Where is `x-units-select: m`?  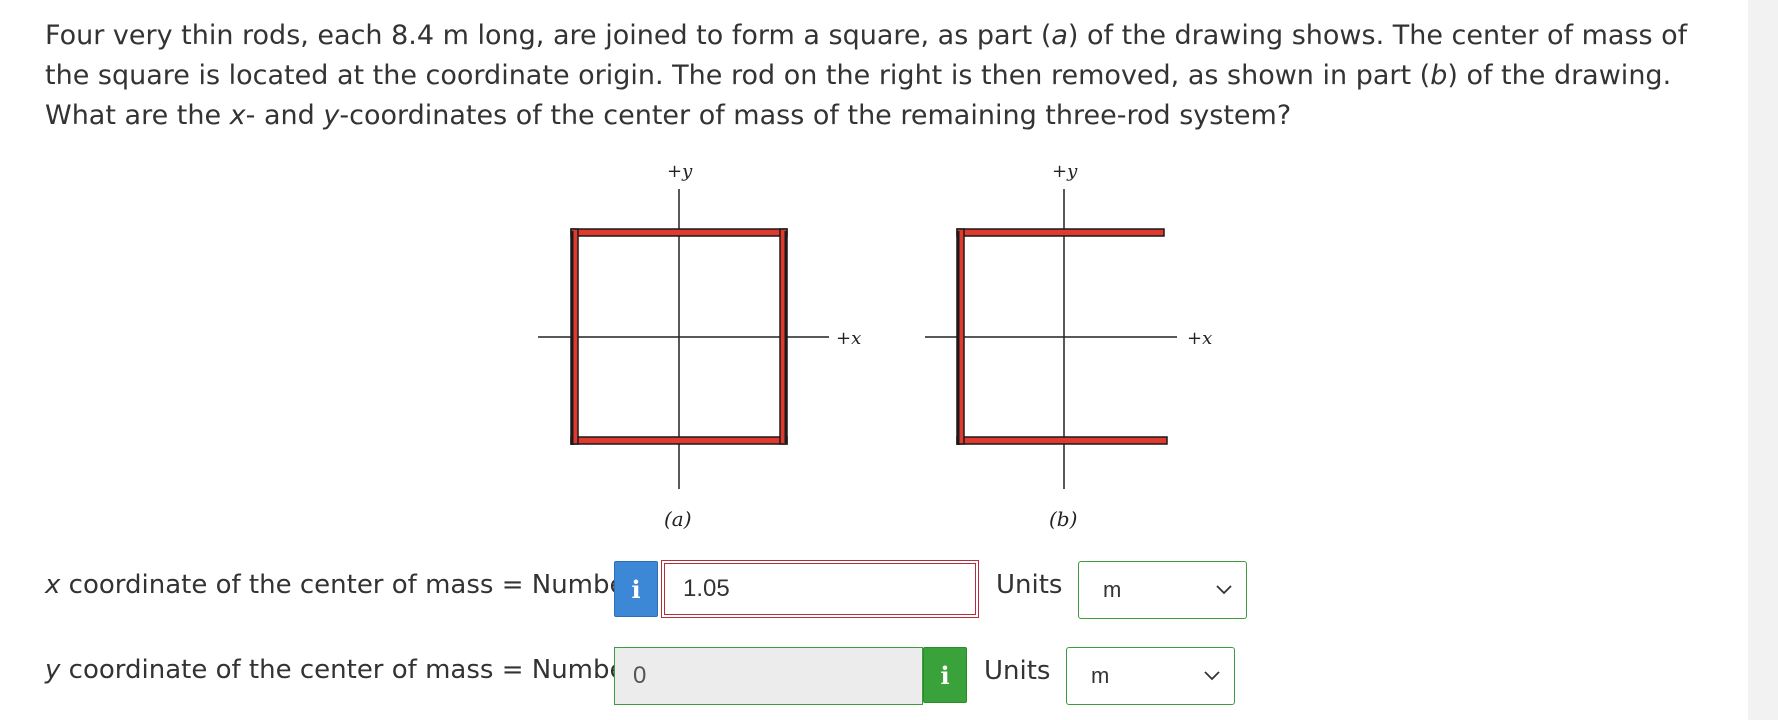 x-units-select: m is located at coordinates (1162, 590).